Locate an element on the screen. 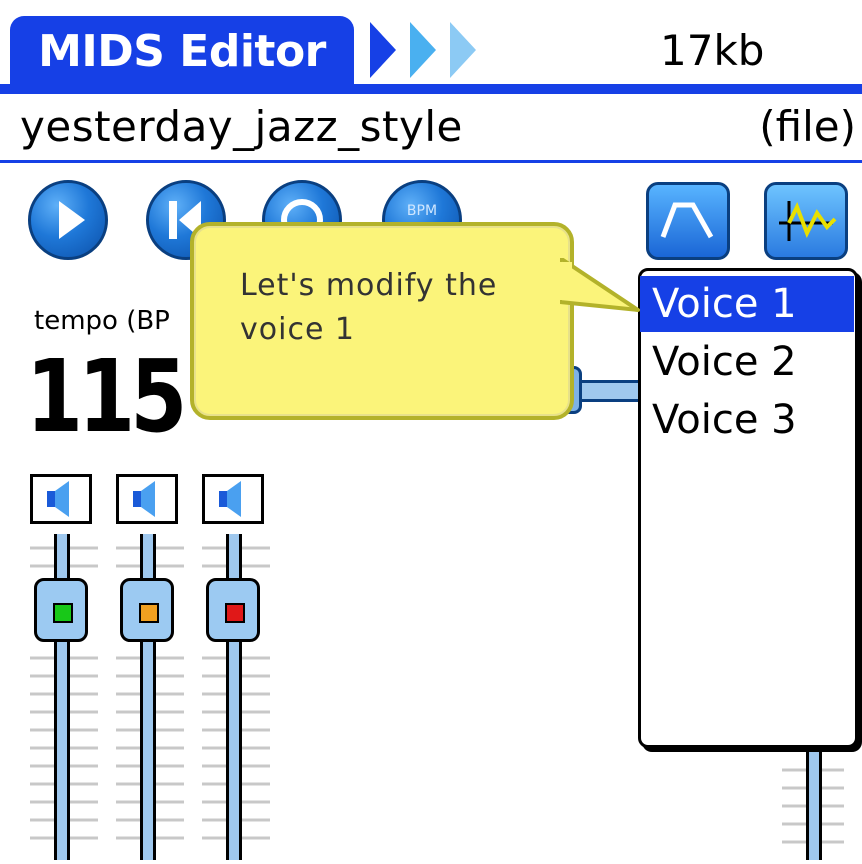  channel-3-fader-knob is located at coordinates (233, 610).